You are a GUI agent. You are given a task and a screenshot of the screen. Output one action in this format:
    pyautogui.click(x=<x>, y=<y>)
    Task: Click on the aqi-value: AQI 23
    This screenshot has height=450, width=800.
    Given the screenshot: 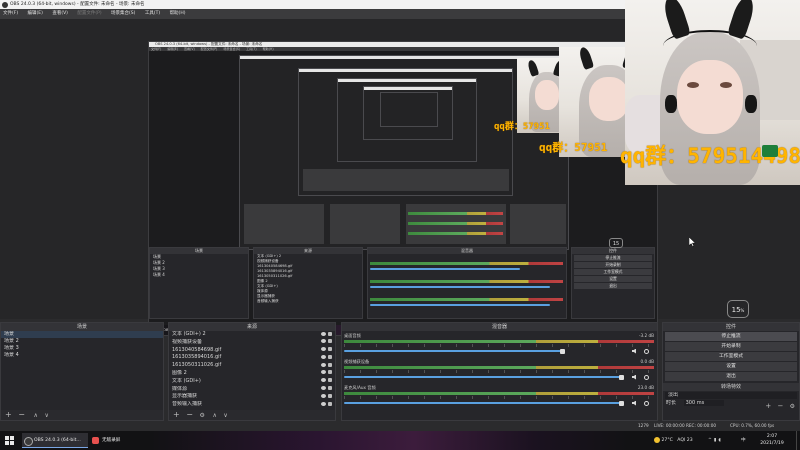 What is the action you would take?
    pyautogui.click(x=685, y=440)
    